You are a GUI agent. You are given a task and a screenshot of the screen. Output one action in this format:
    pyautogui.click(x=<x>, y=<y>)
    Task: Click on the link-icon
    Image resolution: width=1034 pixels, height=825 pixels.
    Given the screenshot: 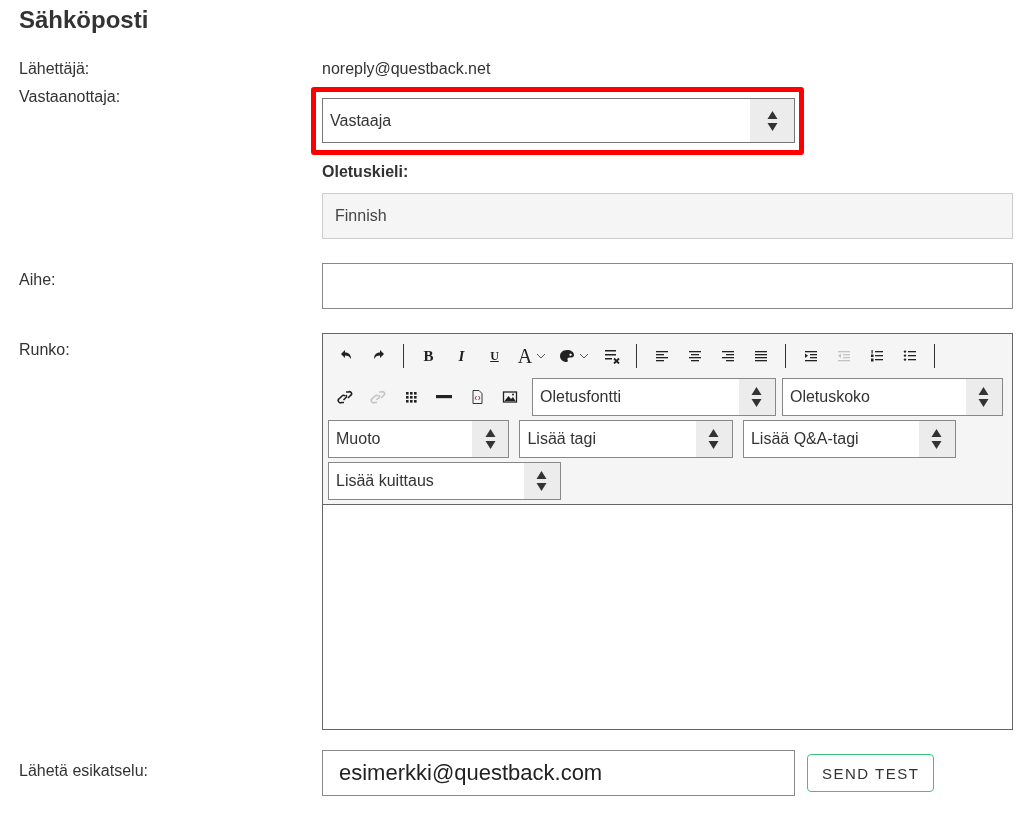 What is the action you would take?
    pyautogui.click(x=344, y=397)
    